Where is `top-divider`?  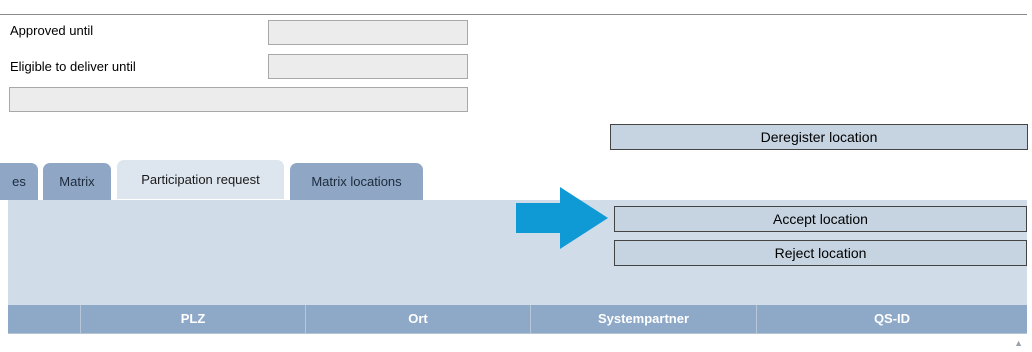
top-divider is located at coordinates (513, 14).